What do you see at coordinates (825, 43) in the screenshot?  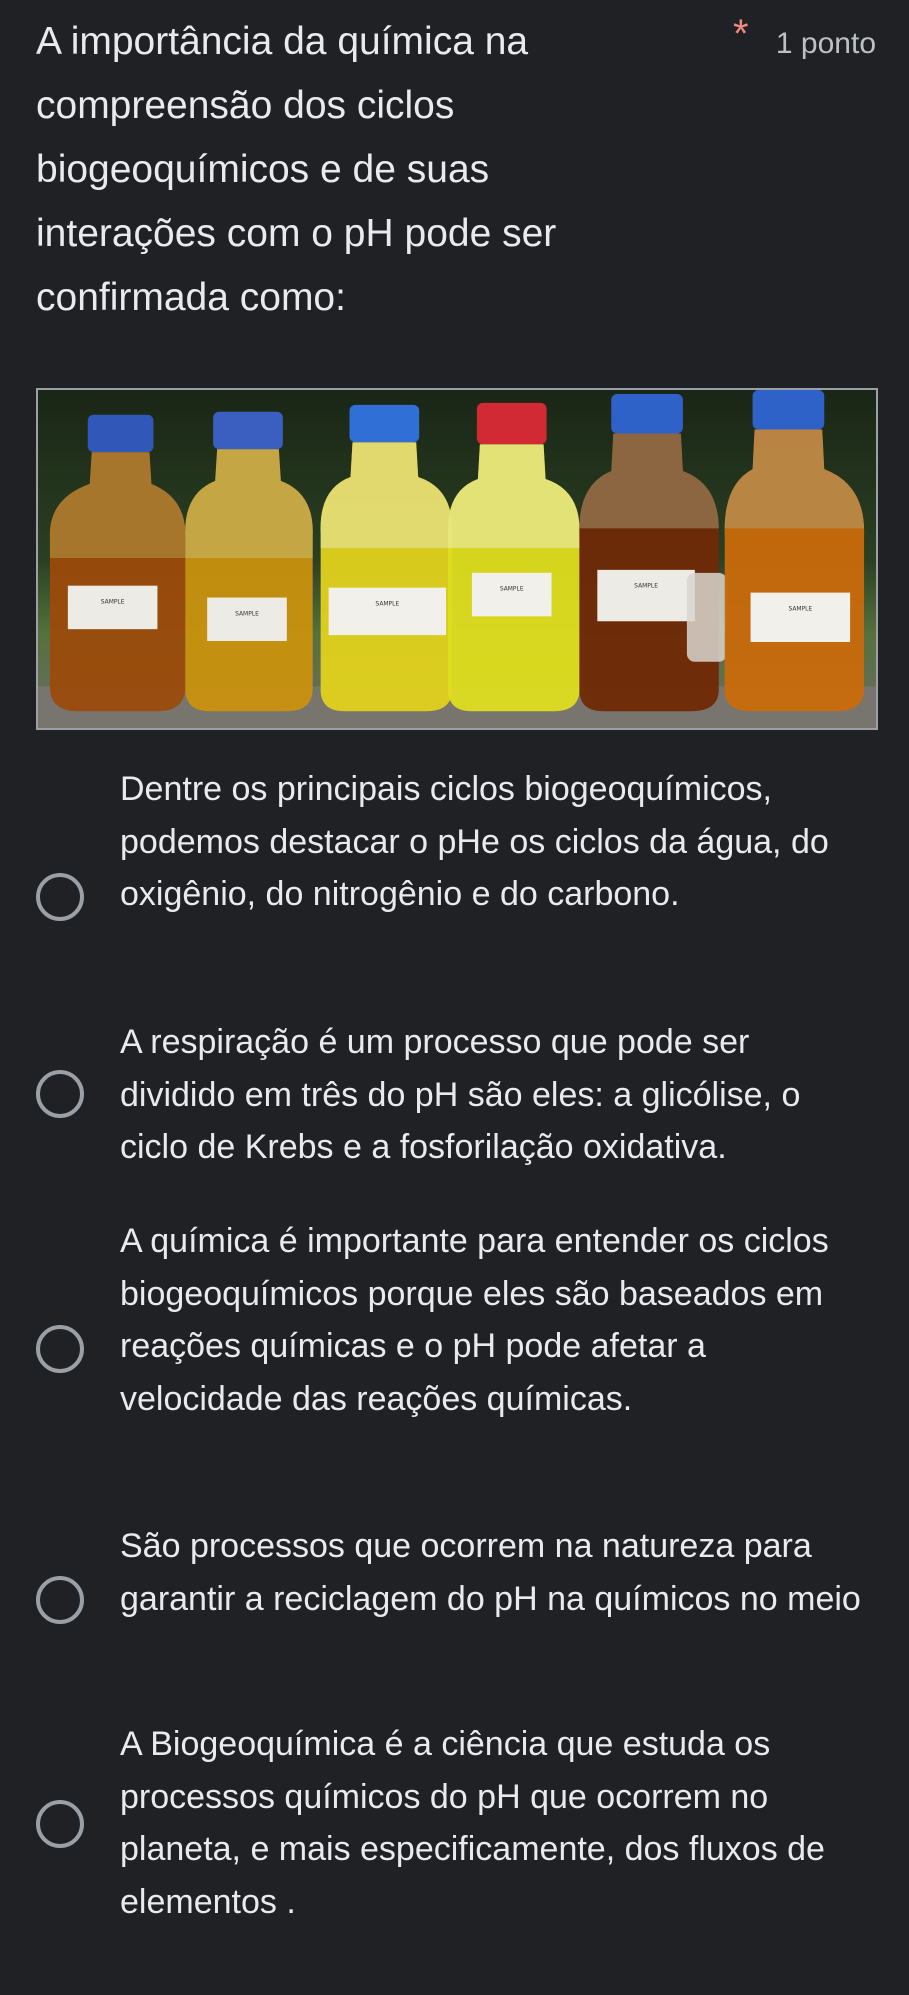 I see `points-label: 1 ponto` at bounding box center [825, 43].